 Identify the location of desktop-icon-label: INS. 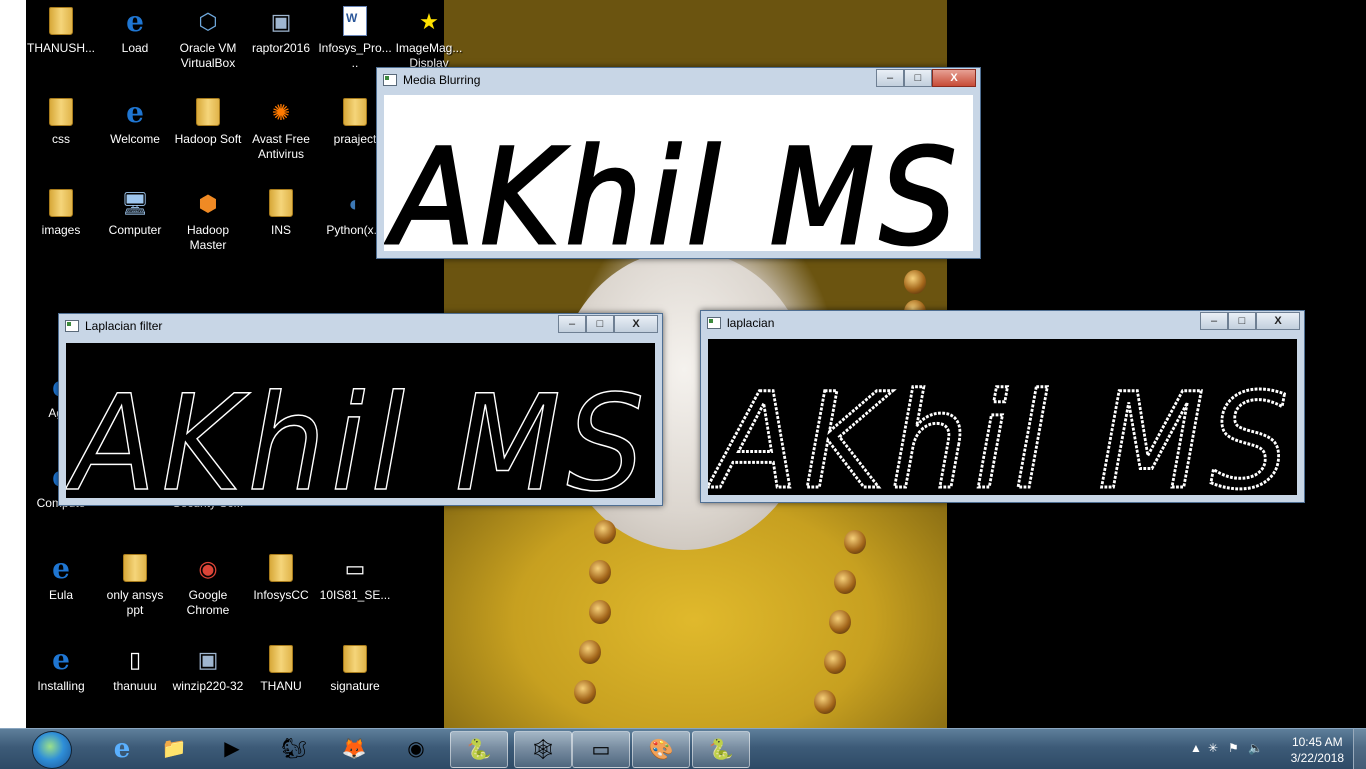
(280, 230).